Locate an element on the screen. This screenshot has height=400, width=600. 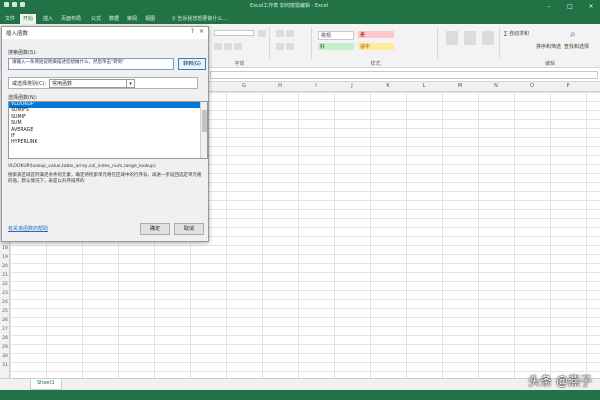
list-scrollbar is located at coordinates (203, 130).